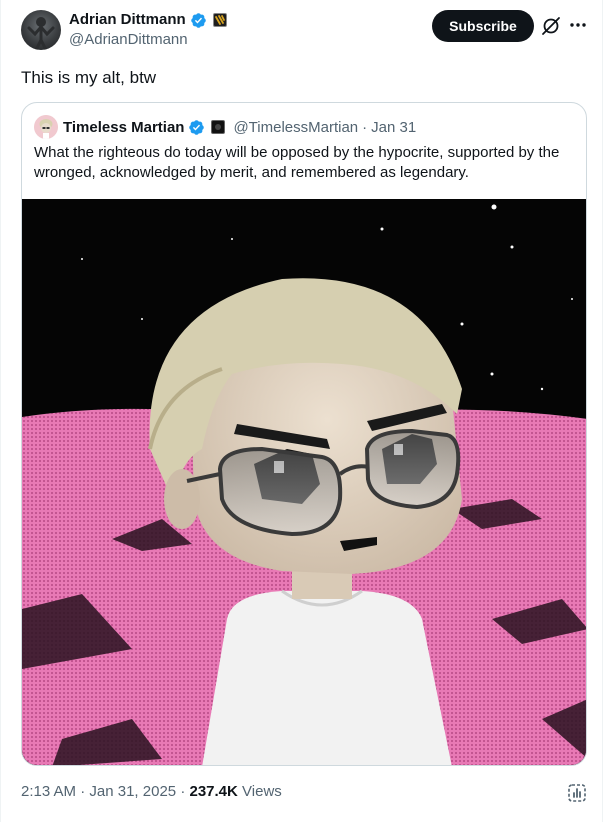 The height and width of the screenshot is (822, 603). I want to click on quoted-post-date: Jan 31, so click(393, 127).